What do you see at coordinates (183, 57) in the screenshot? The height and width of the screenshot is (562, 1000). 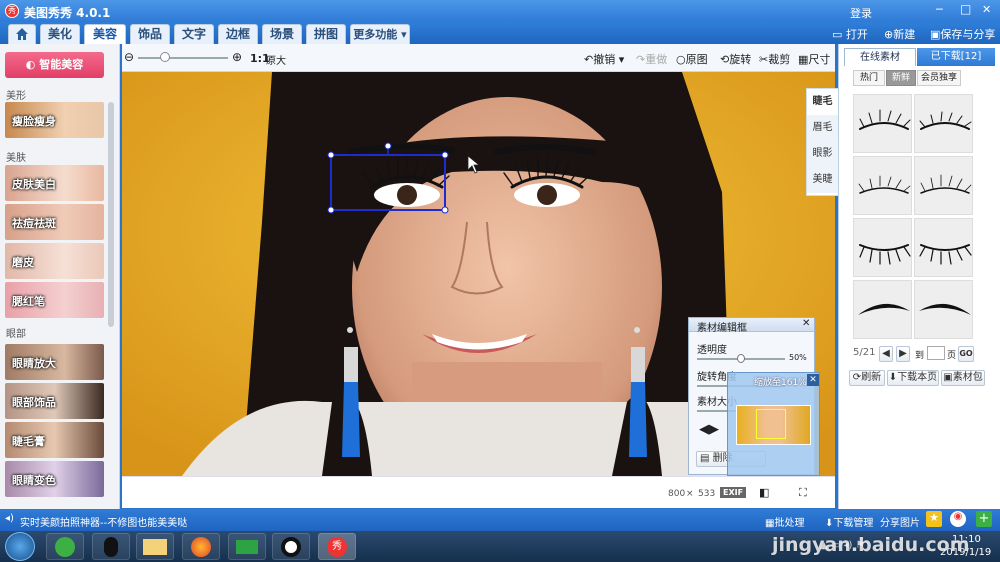 I see `zoom-slider` at bounding box center [183, 57].